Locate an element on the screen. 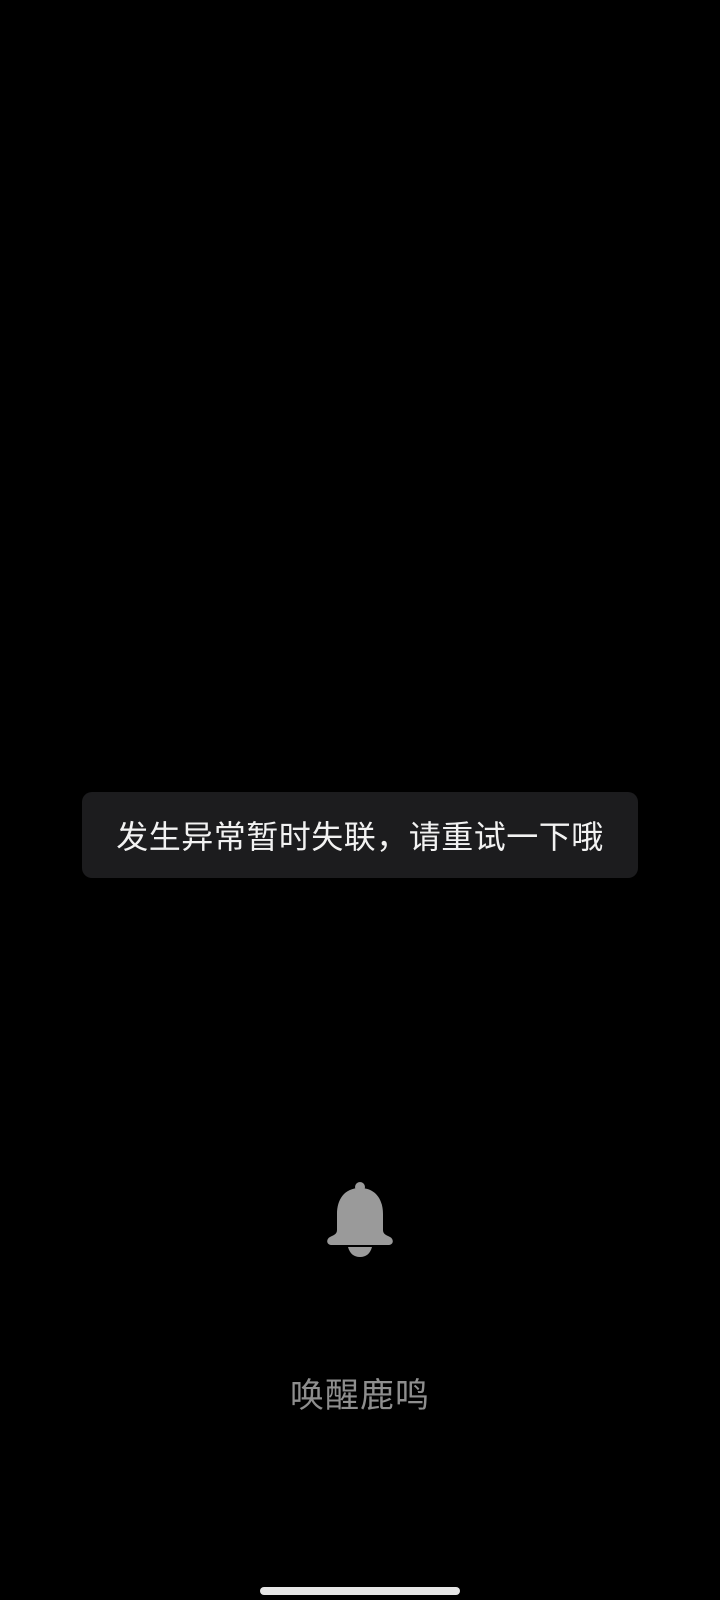 This screenshot has width=720, height=1600. bell-icon is located at coordinates (360, 1220).